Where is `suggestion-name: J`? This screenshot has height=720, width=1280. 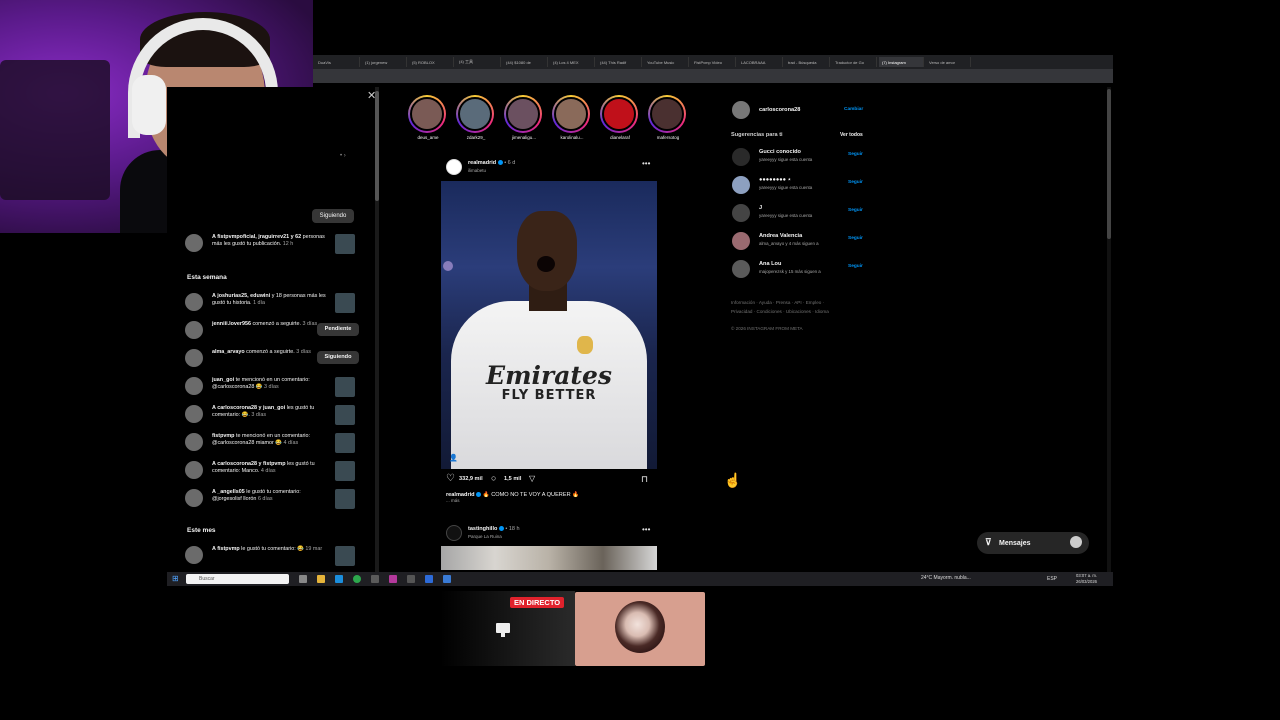 suggestion-name: J is located at coordinates (760, 208).